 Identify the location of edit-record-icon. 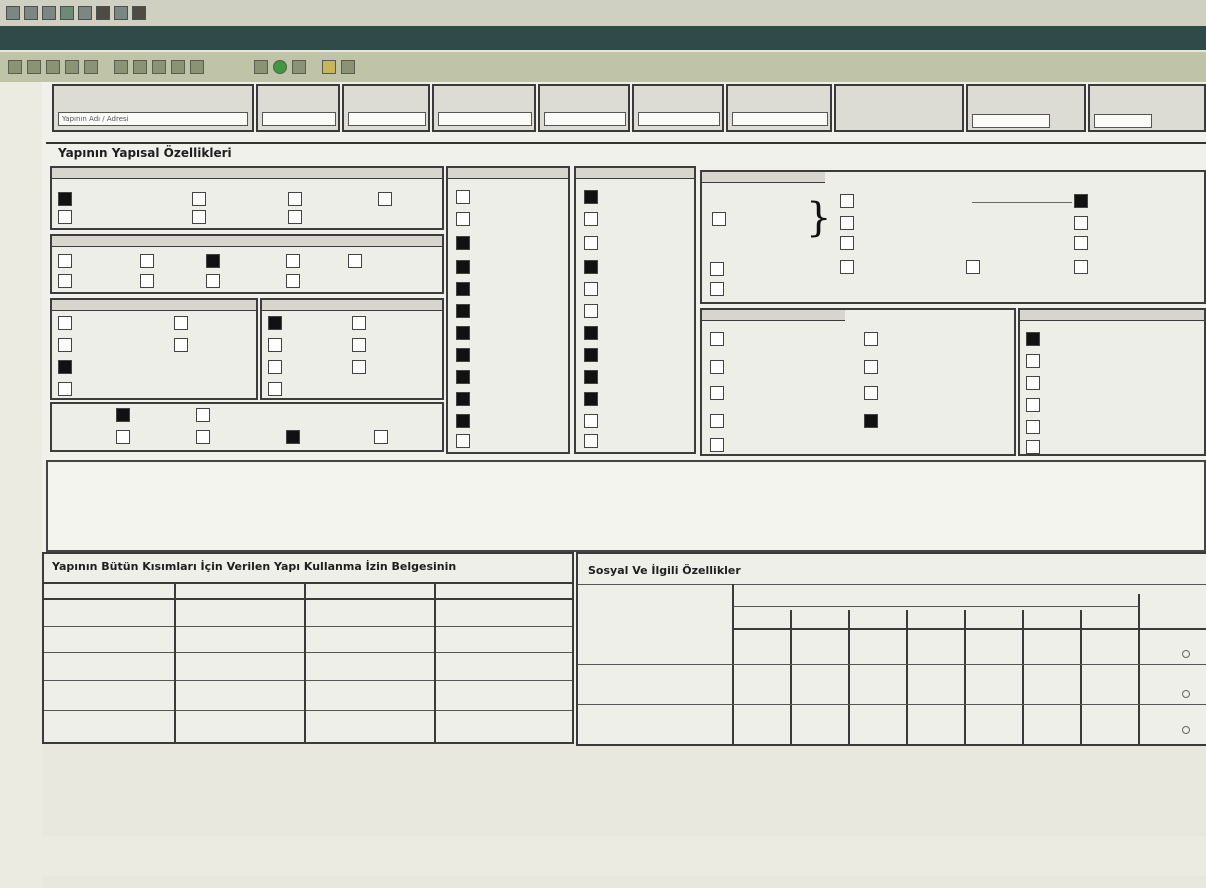
(140, 67).